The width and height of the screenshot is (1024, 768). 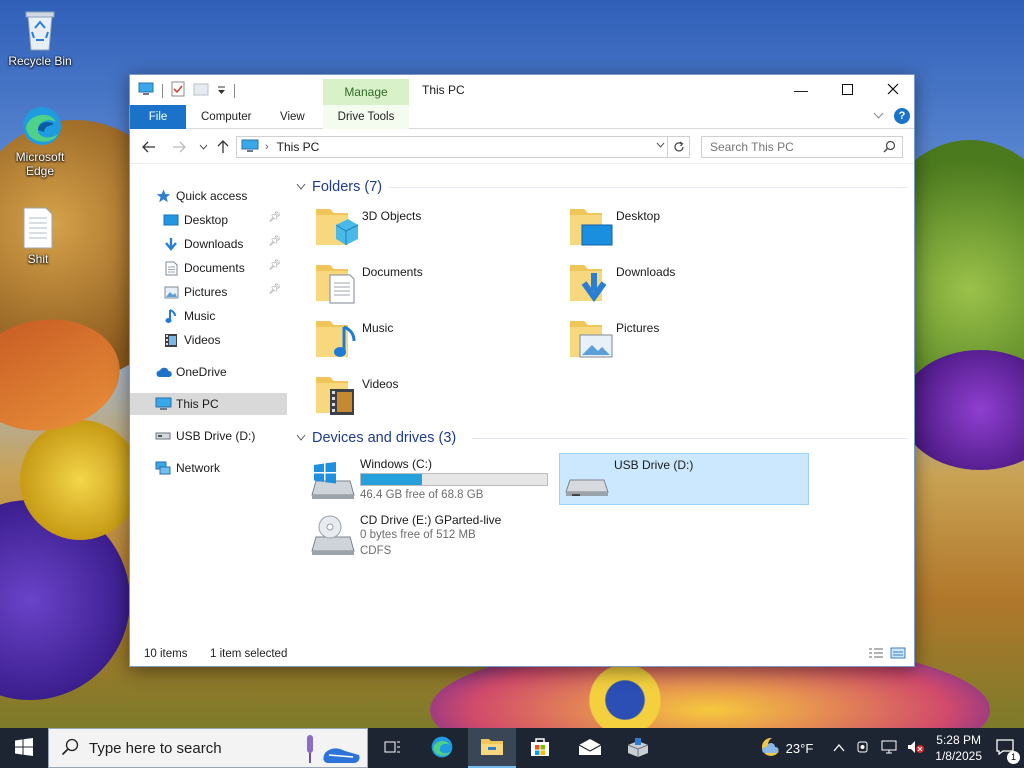 I want to click on sidebar-item-network: Network, so click(x=208, y=468).